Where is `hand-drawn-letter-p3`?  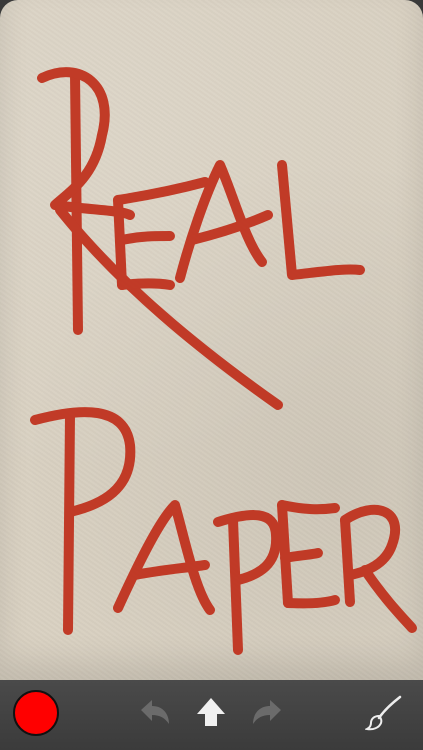 hand-drawn-letter-p3 is located at coordinates (247, 582).